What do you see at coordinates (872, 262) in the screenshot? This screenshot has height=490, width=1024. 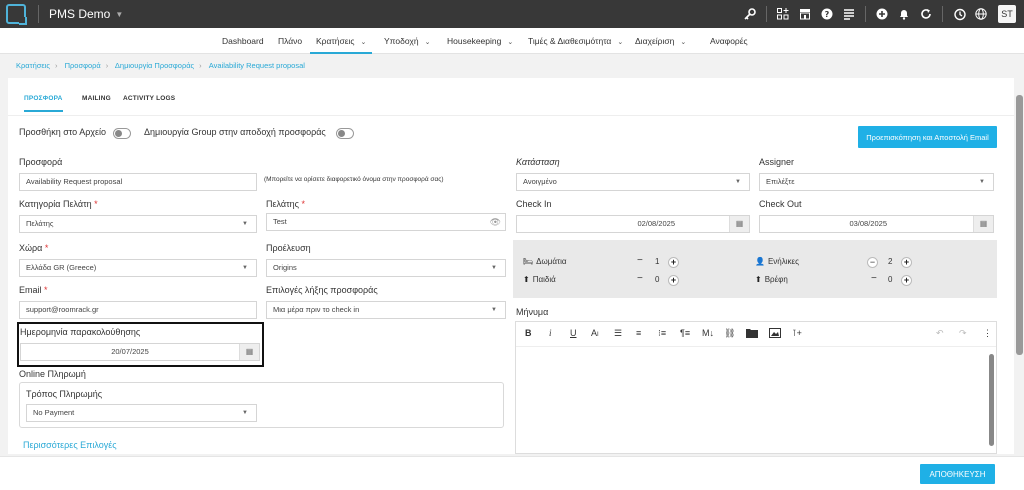 I see `adults-decrement-button: −` at bounding box center [872, 262].